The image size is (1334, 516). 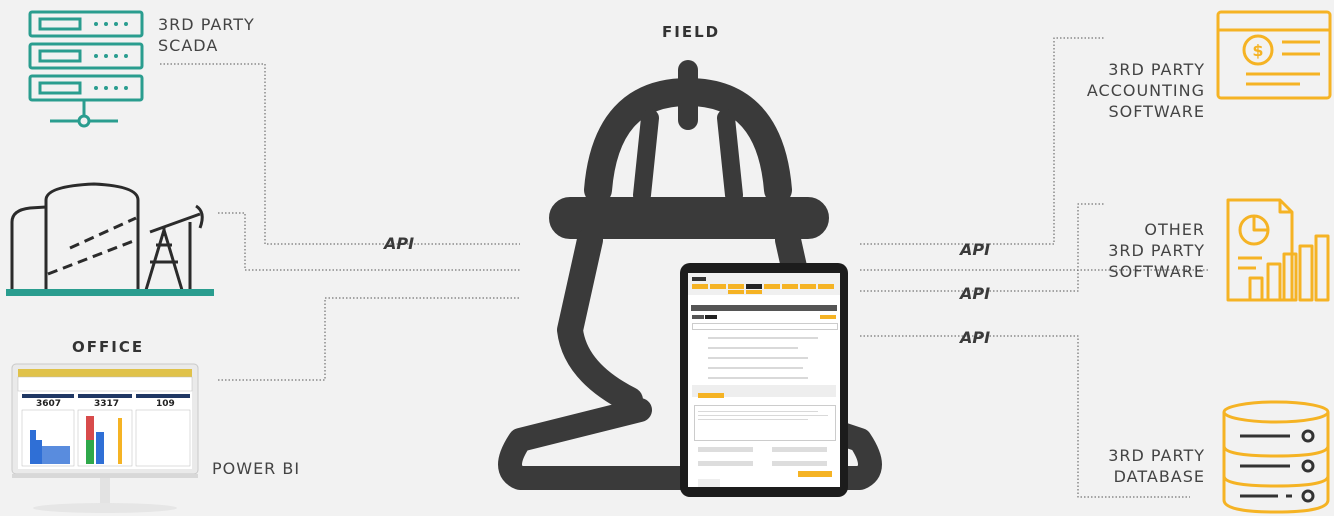 I want to click on scada-label: 3RD PARTY SCADA, so click(x=206, y=35).